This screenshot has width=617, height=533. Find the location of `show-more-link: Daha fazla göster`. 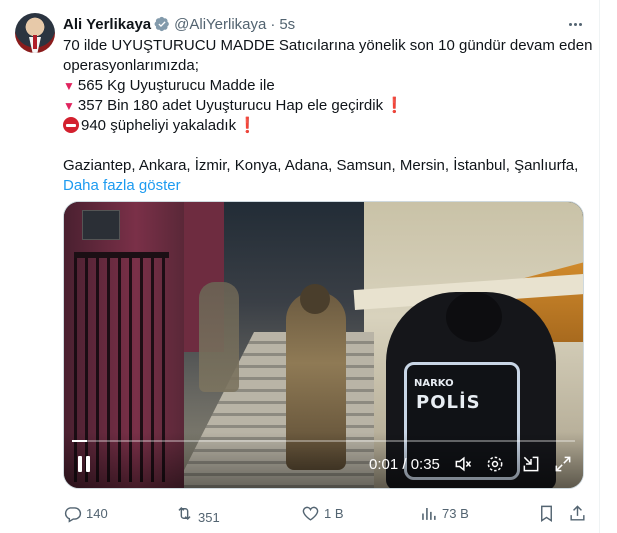

show-more-link: Daha fazla göster is located at coordinates (122, 185).